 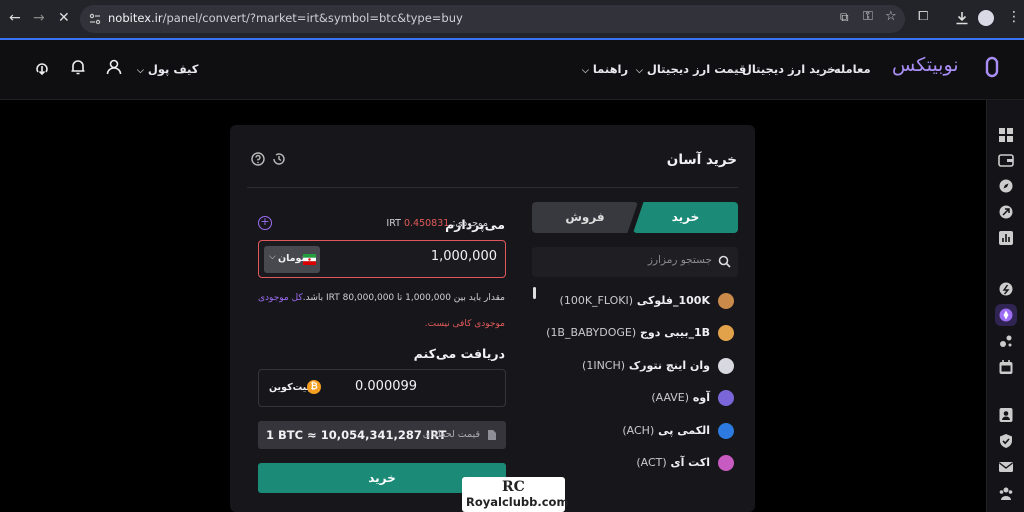 I want to click on extensions-icon: ⧠, so click(x=923, y=16).